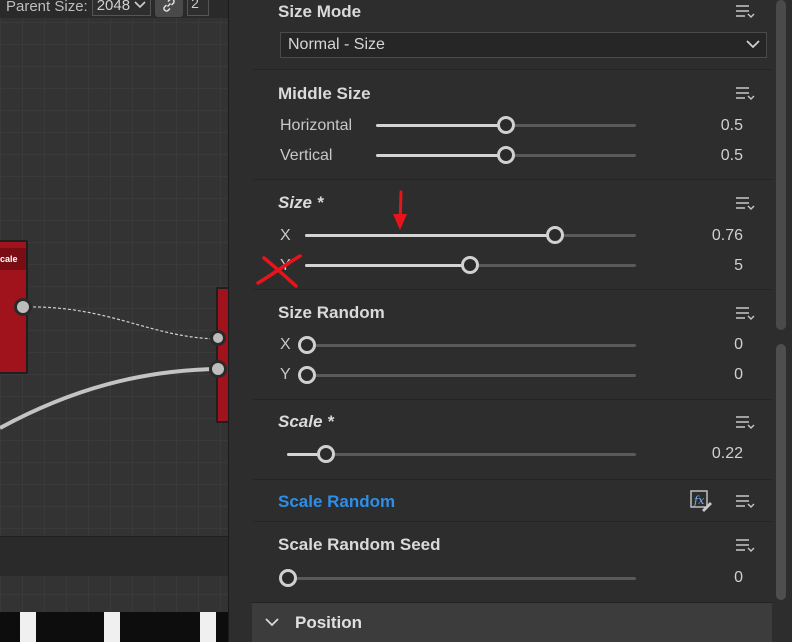 The height and width of the screenshot is (642, 792). I want to click on vertical-slider, so click(506, 155).